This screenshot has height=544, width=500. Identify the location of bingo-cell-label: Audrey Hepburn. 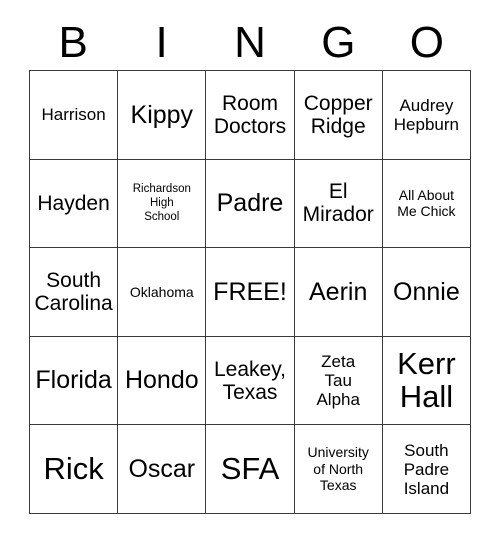
(426, 114).